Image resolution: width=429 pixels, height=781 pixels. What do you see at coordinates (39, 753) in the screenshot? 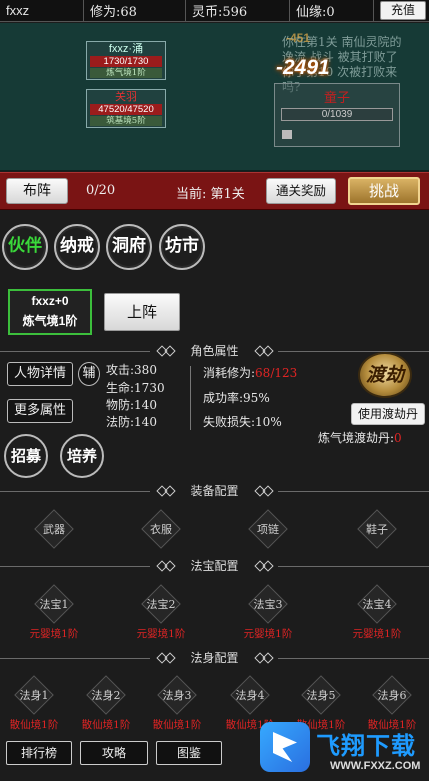
I see `leaderboard-button: 排行榜` at bounding box center [39, 753].